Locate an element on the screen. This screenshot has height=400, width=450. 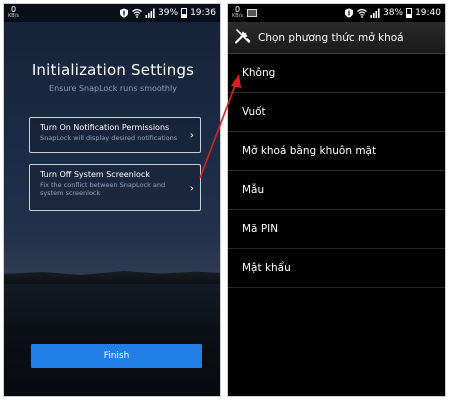
lock-option-none: Không is located at coordinates (336, 73).